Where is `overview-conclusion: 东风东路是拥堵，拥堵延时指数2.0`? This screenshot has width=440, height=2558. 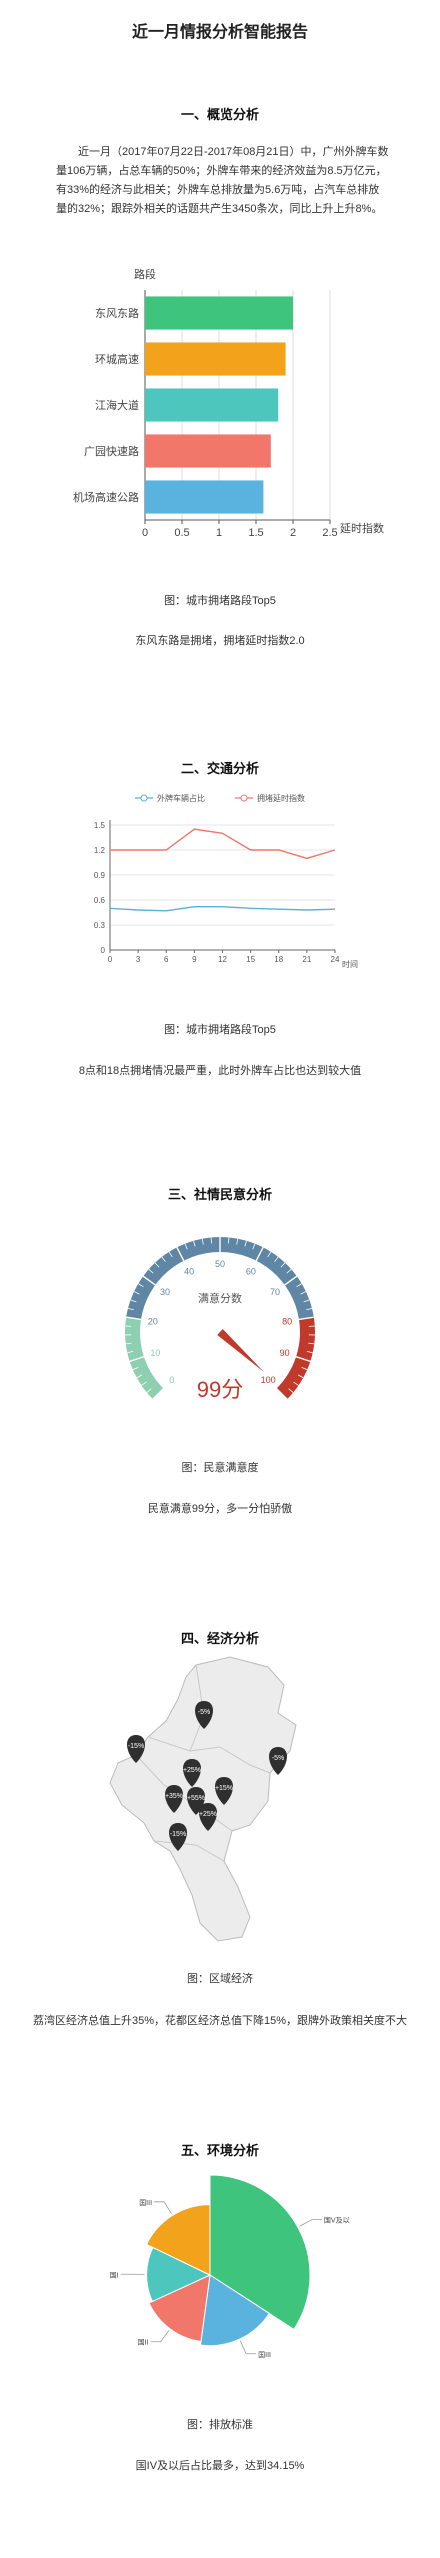
overview-conclusion: 东风东路是拥堵，拥堵延时指数2.0 is located at coordinates (220, 641).